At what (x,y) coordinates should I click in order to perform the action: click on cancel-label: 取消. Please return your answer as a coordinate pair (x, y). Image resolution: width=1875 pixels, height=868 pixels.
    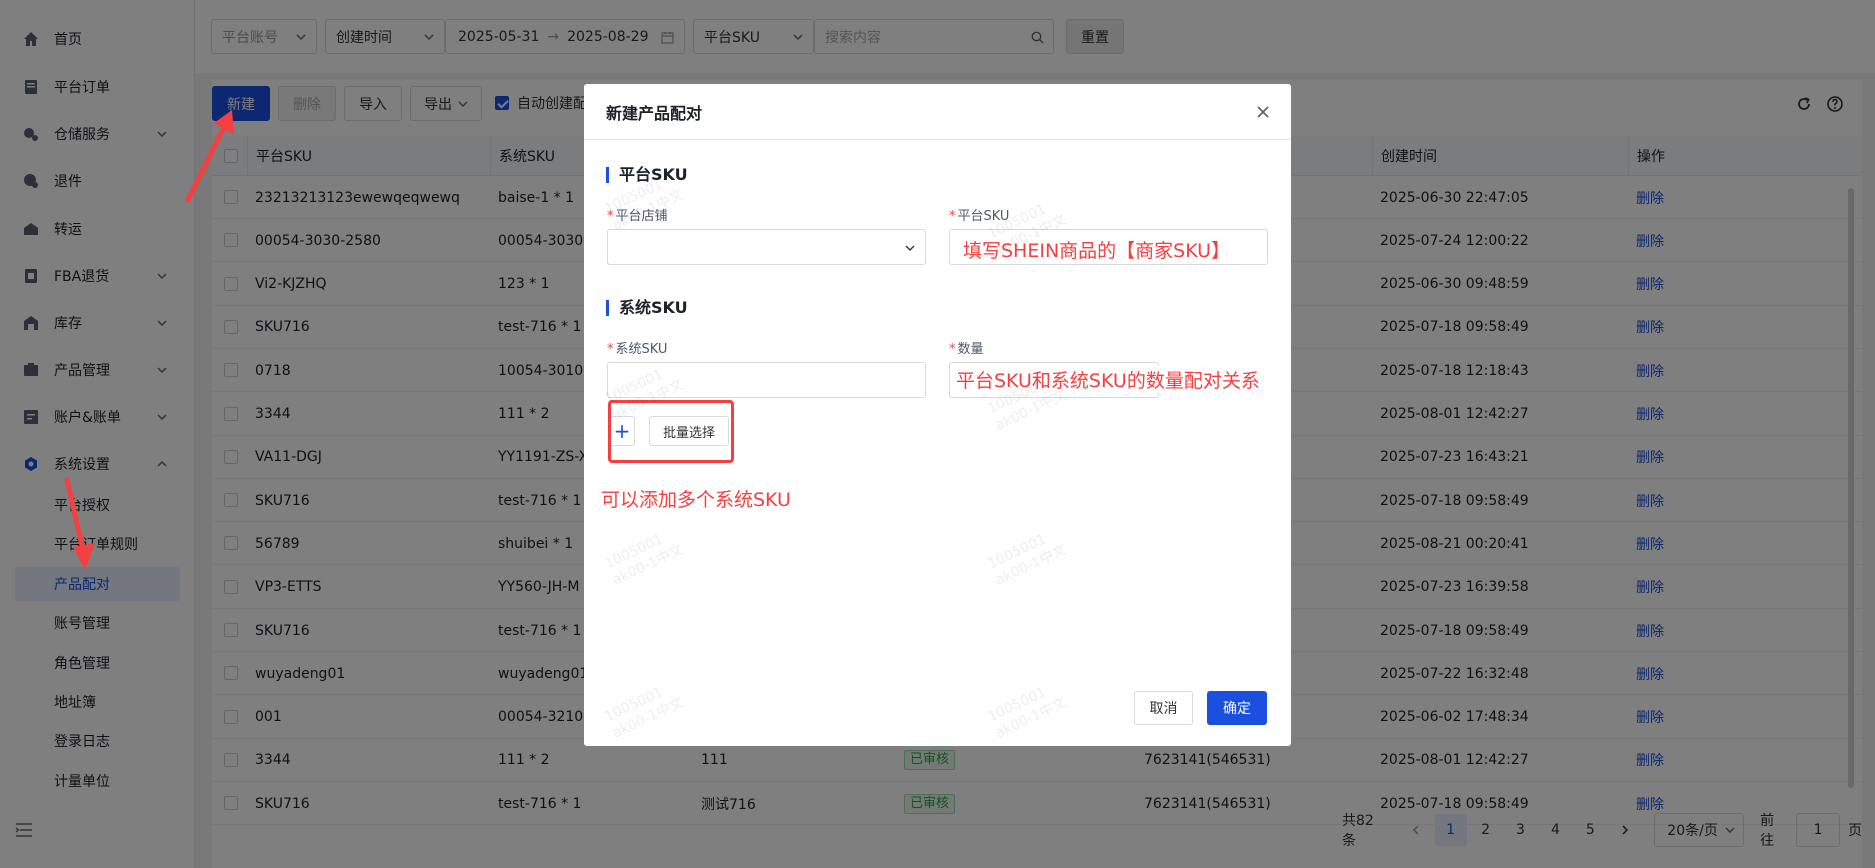
    Looking at the image, I should click on (1163, 709).